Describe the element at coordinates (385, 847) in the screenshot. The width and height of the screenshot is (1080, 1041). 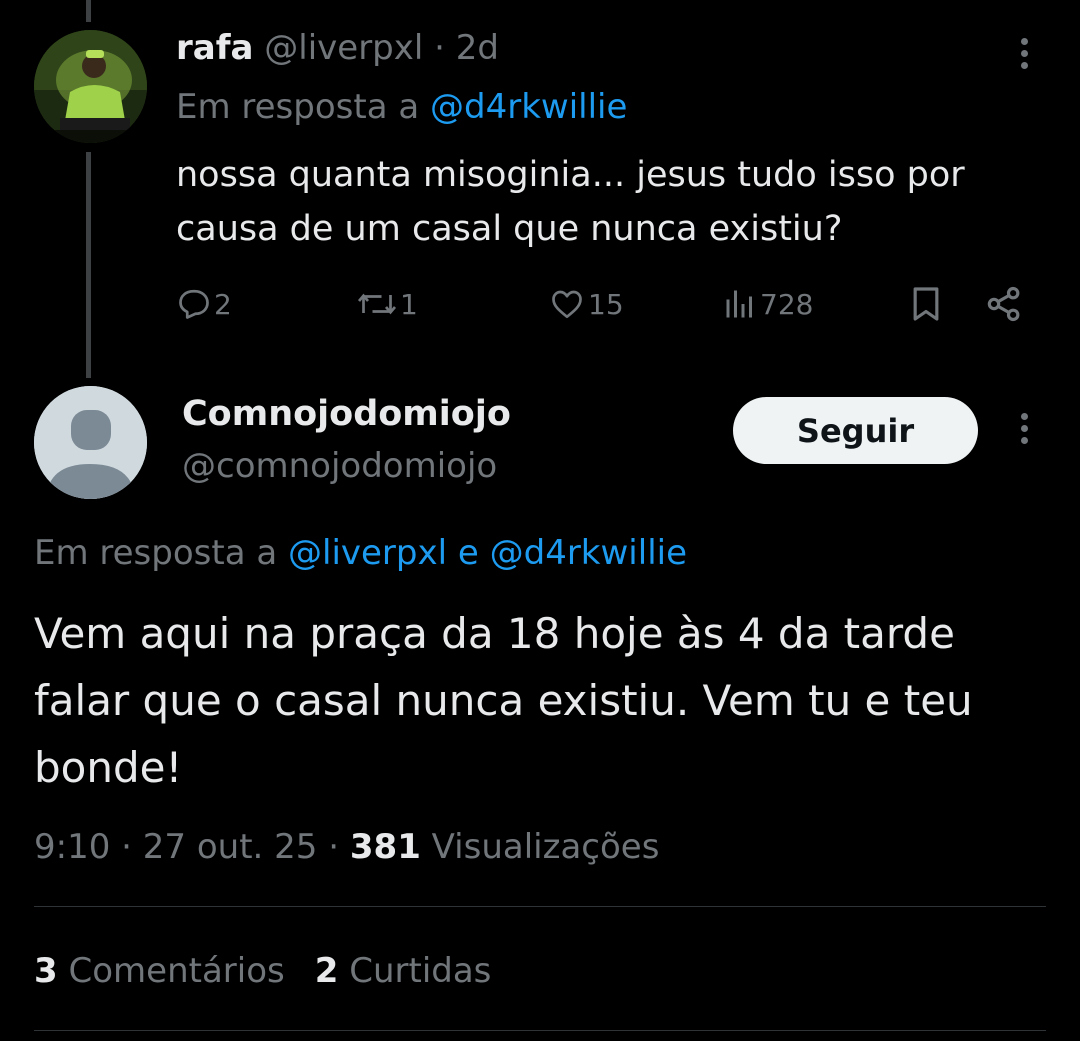
I see `views-count: 381` at that location.